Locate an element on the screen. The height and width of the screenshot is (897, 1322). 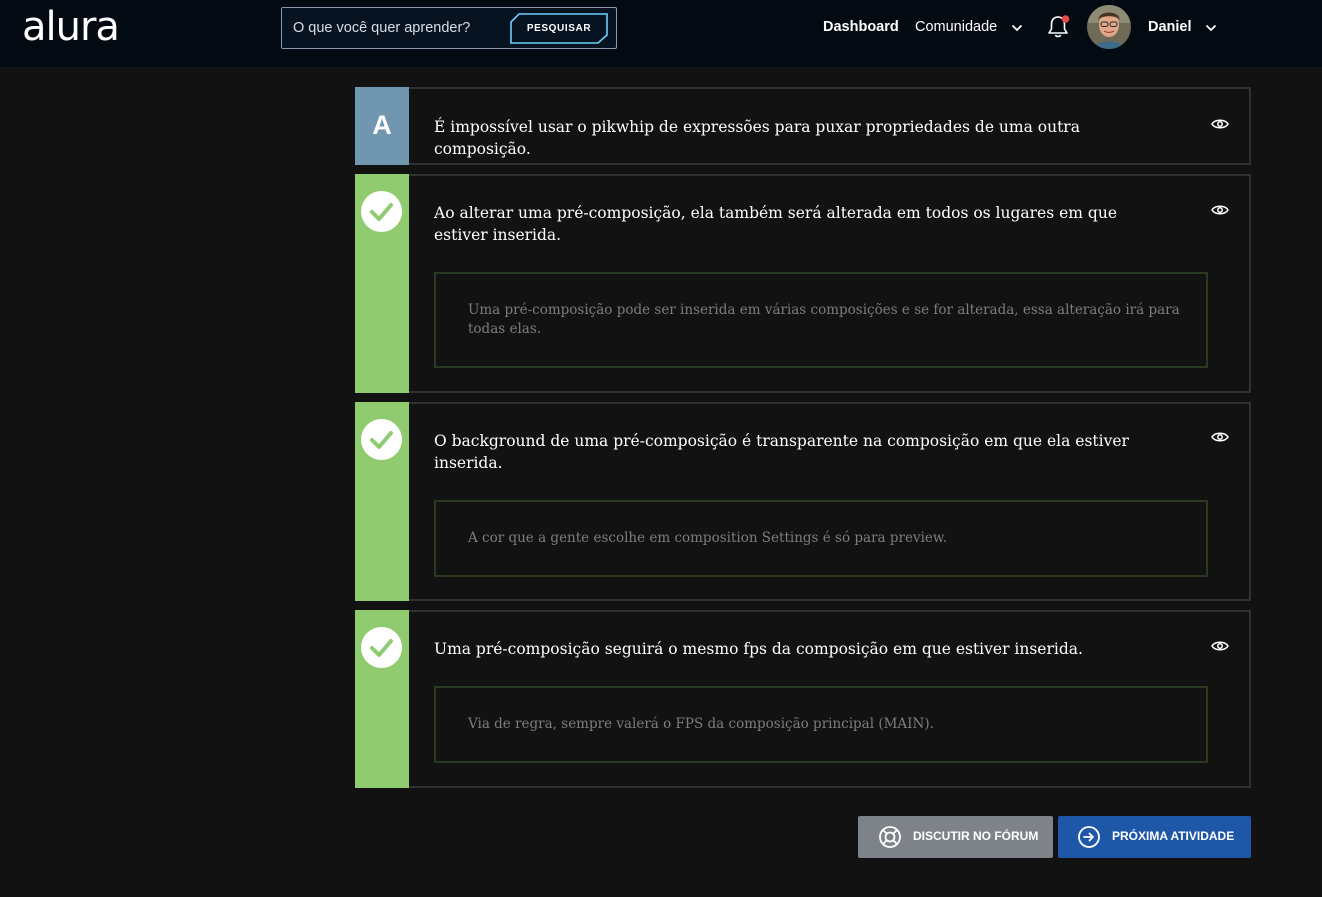
search-button: PESQUISAR is located at coordinates (559, 28).